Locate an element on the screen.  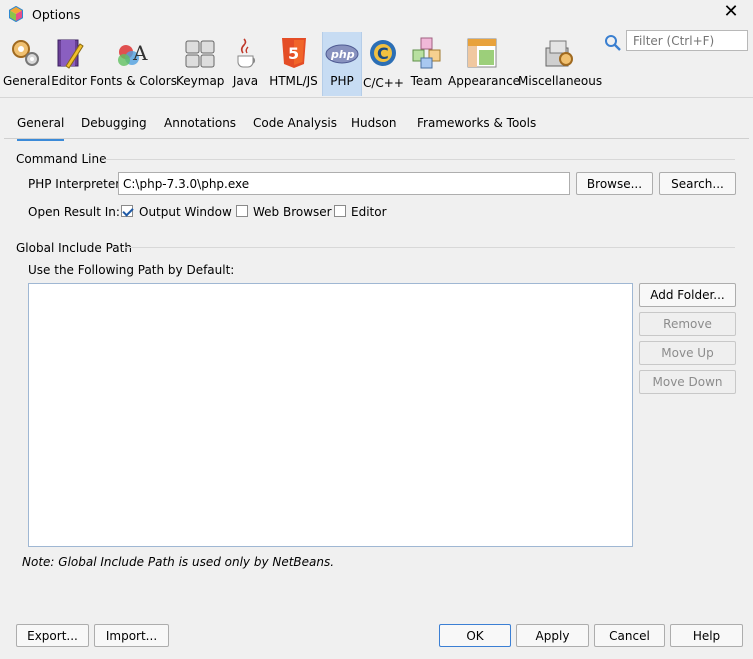
ok-button: OK is located at coordinates (475, 635).